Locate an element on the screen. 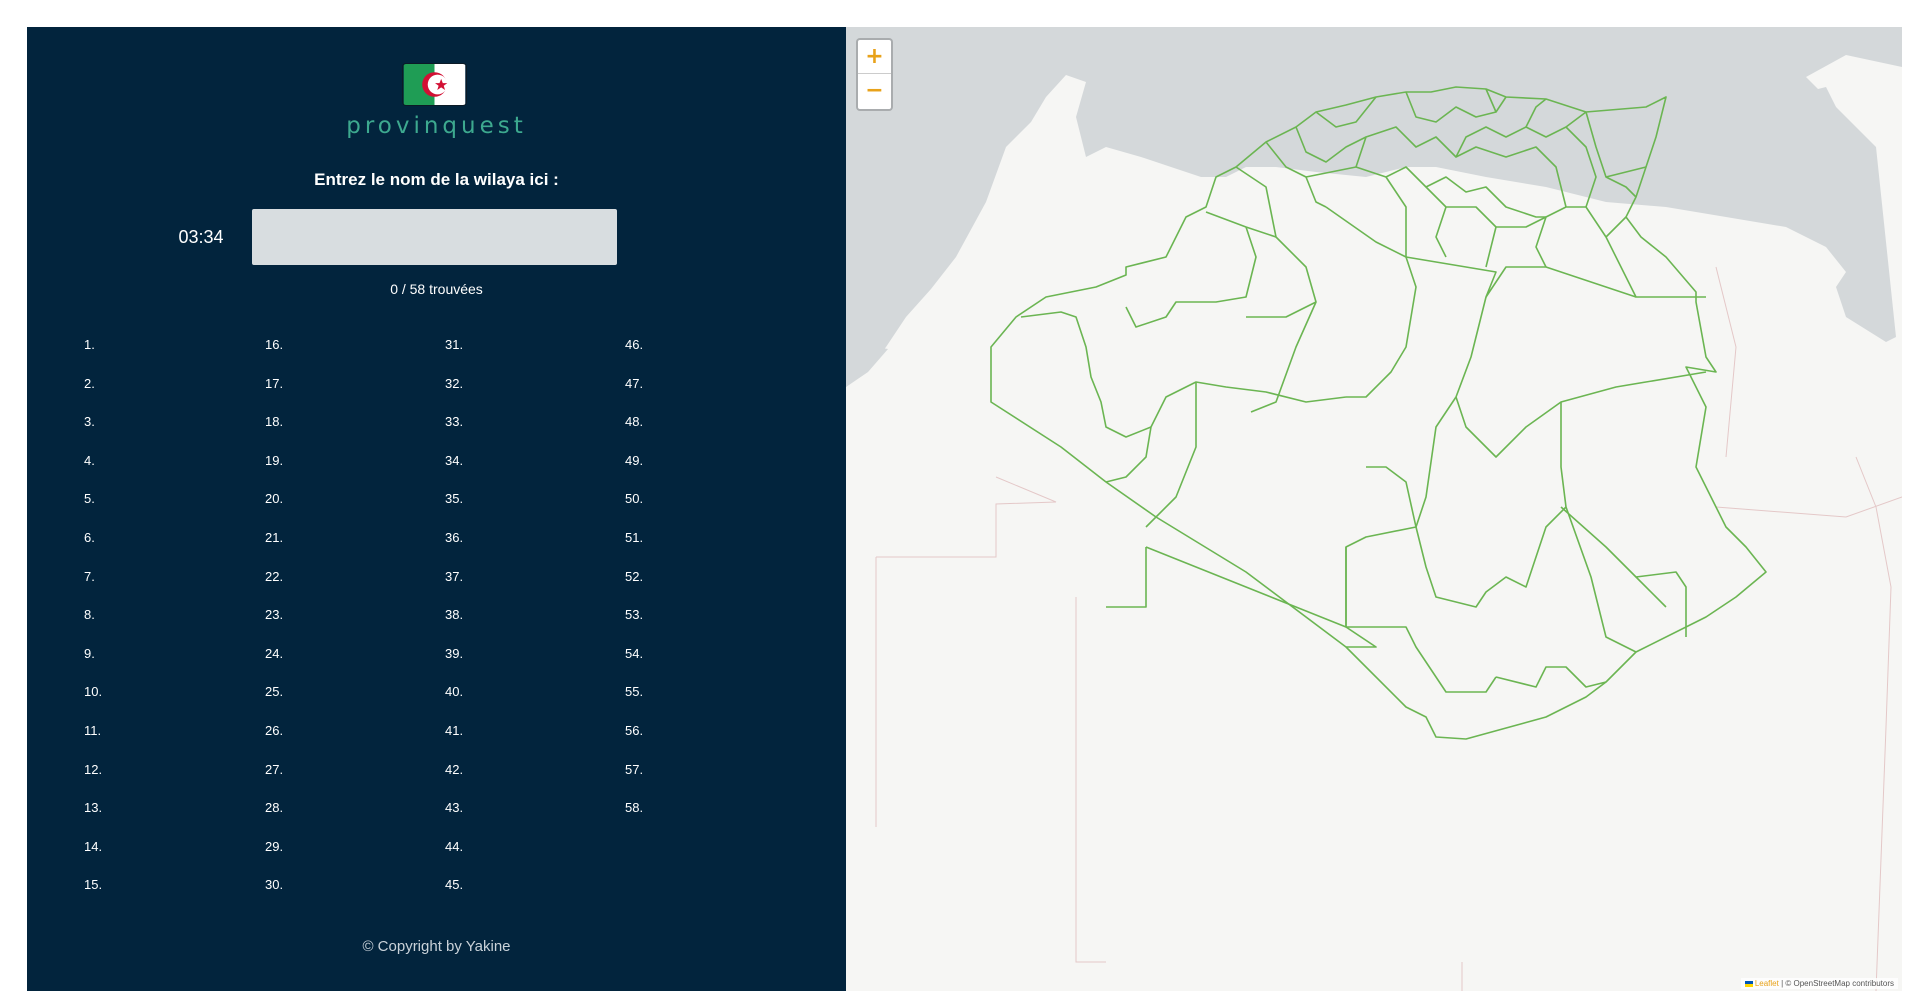  answer-slot: 7. is located at coordinates (89, 576).